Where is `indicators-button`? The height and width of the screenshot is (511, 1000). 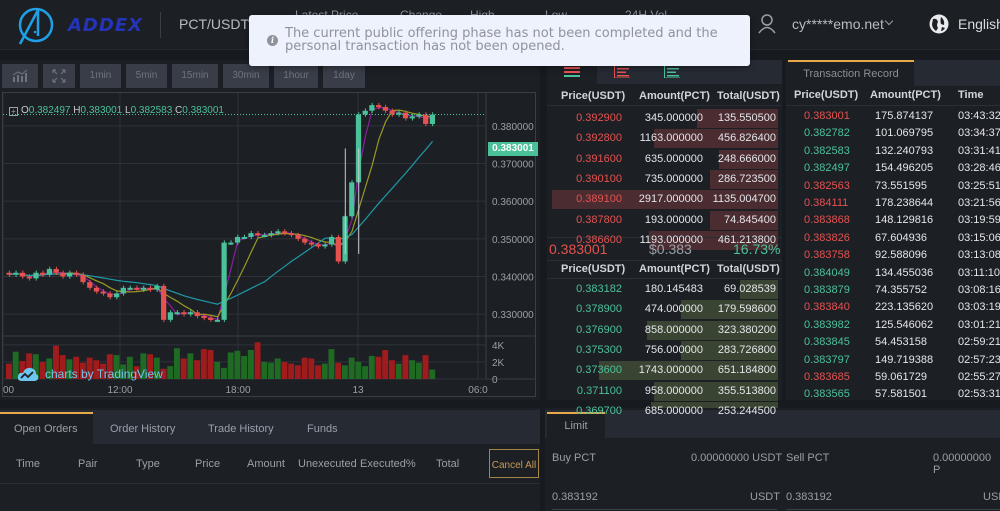 indicators-button is located at coordinates (20, 76).